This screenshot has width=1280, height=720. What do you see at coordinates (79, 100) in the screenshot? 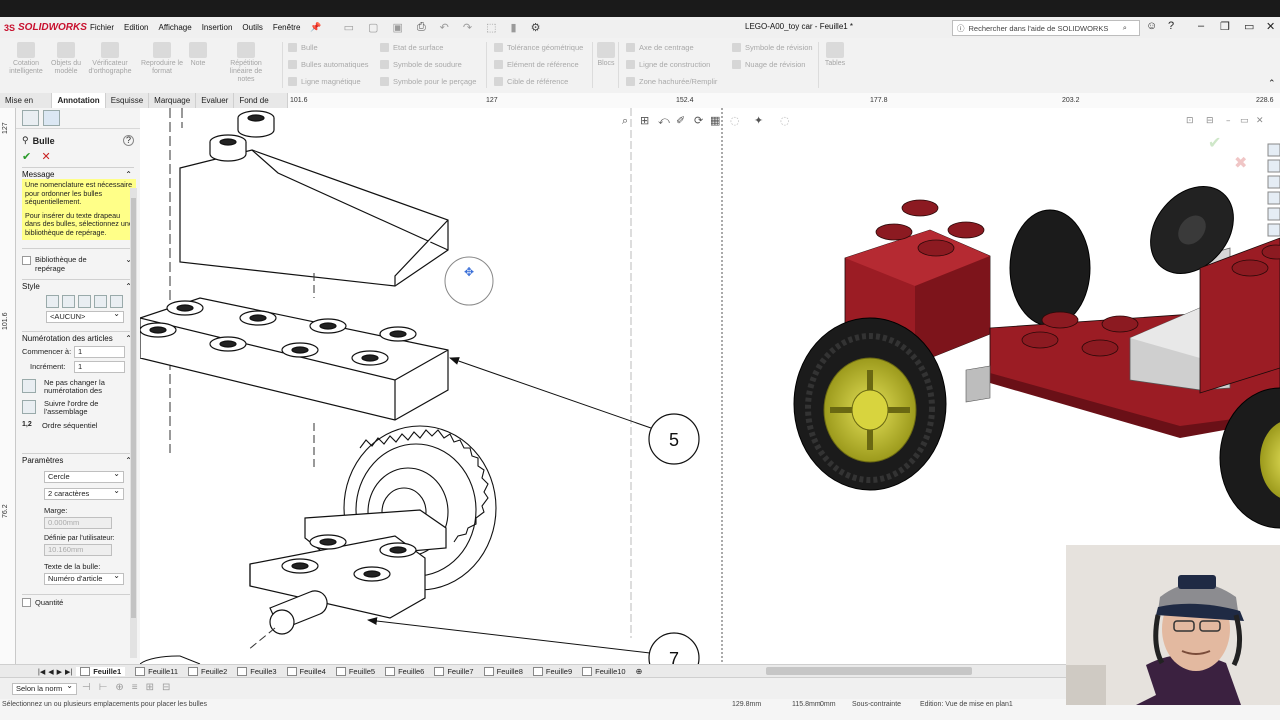
I see `tab-annotation: Annotation` at bounding box center [79, 100].